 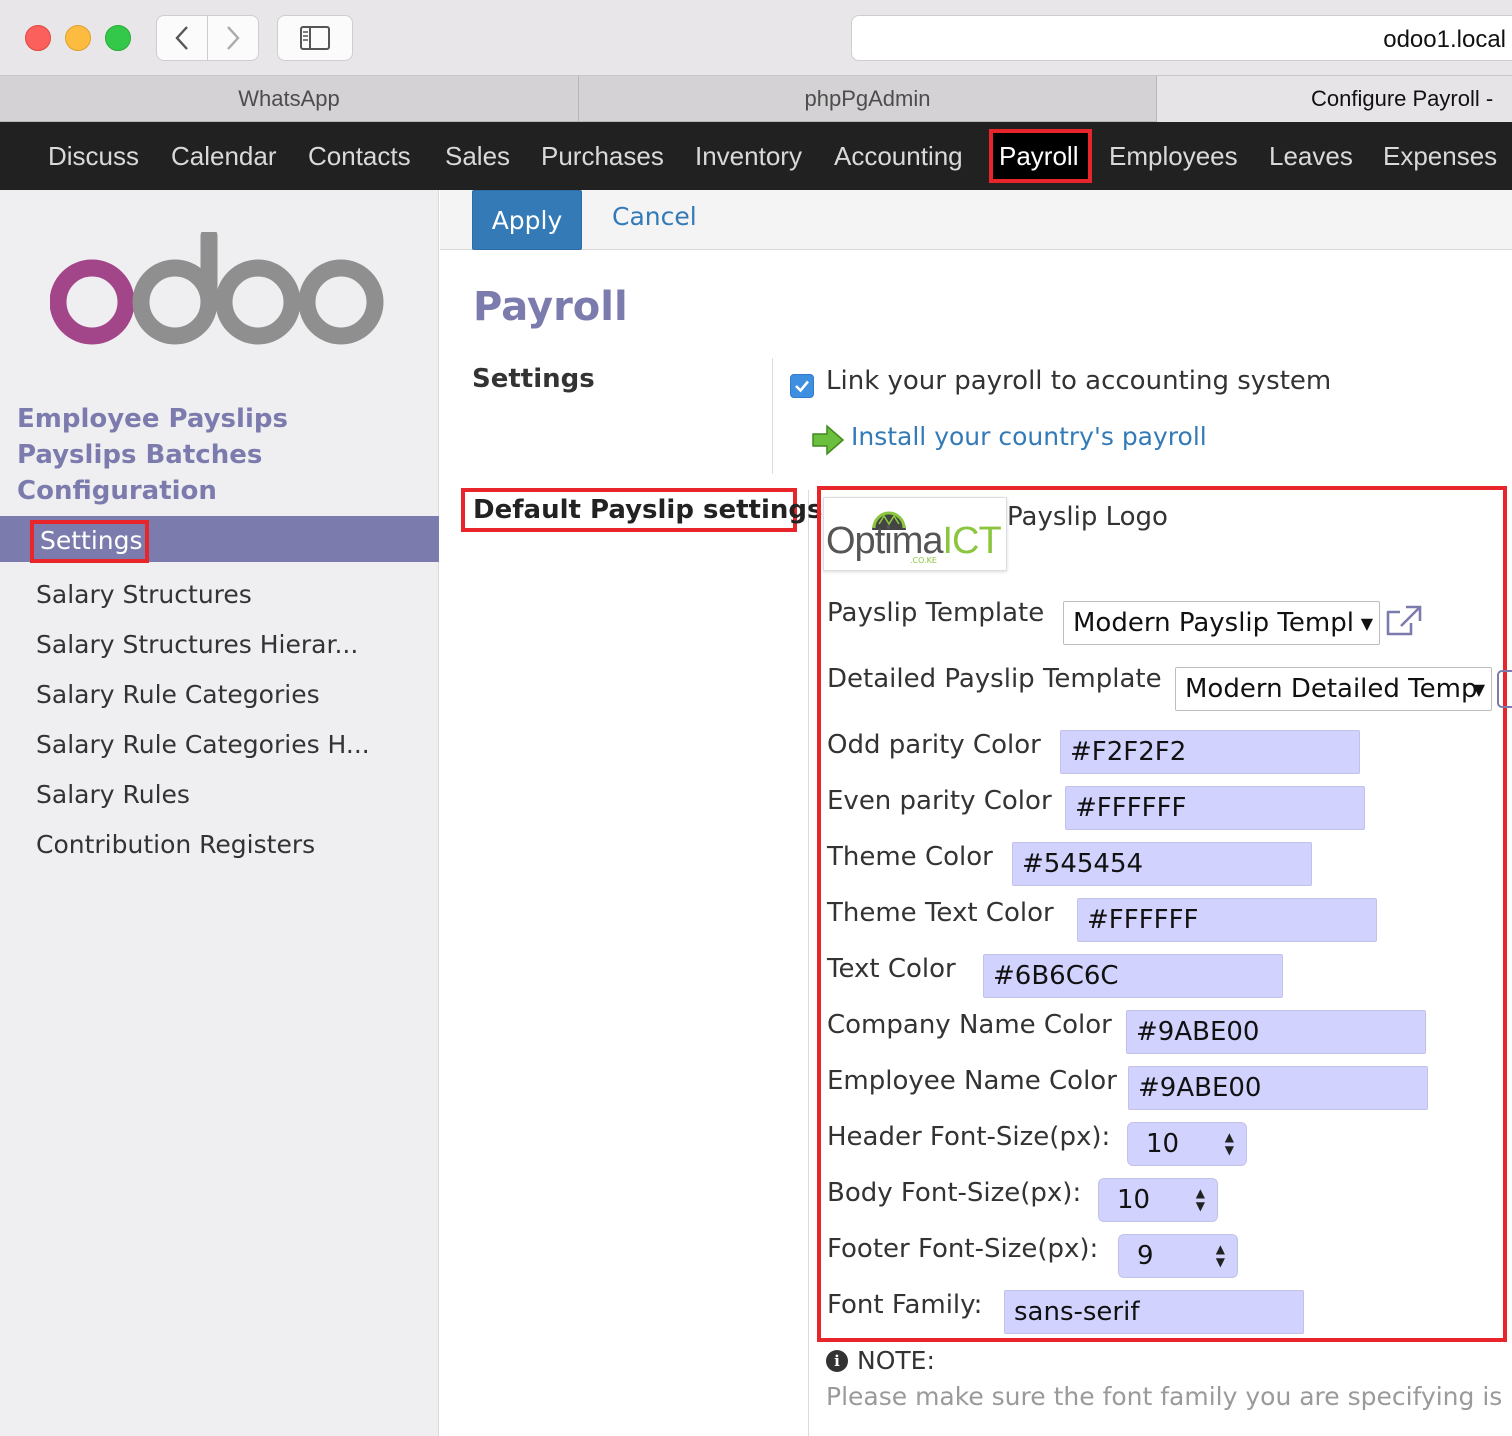 I want to click on detailed-template-select: Modern Detailed Temp ▼, so click(x=1333, y=689).